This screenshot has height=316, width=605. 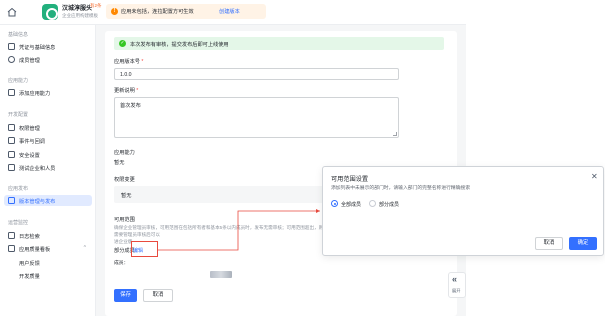 I want to click on sidebar-item-label: 版本管理与发布, so click(x=37, y=201).